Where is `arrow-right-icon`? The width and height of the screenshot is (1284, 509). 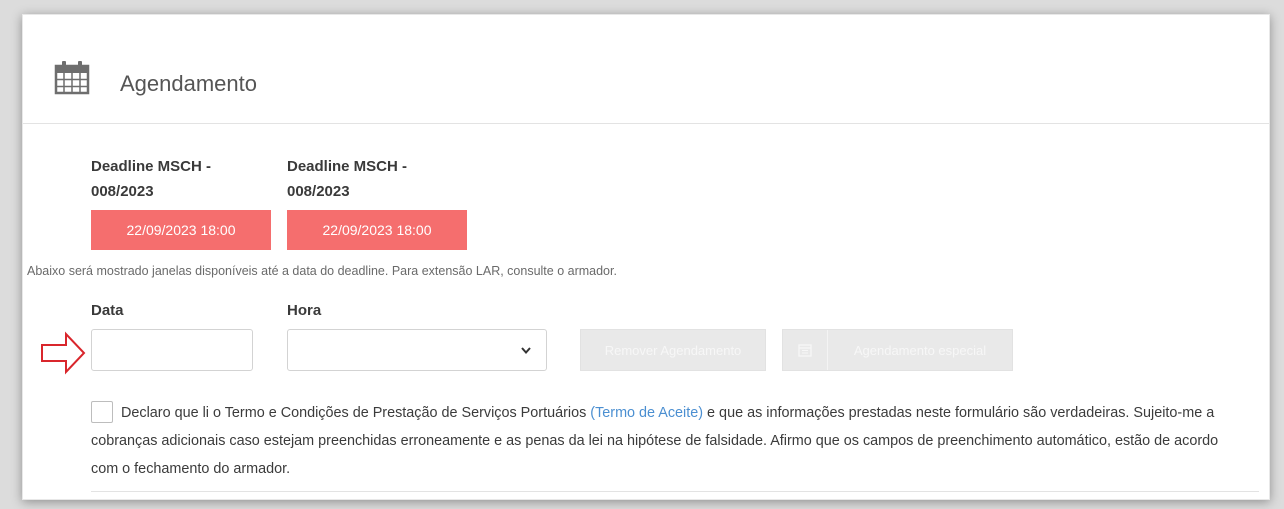
arrow-right-icon is located at coordinates (63, 353).